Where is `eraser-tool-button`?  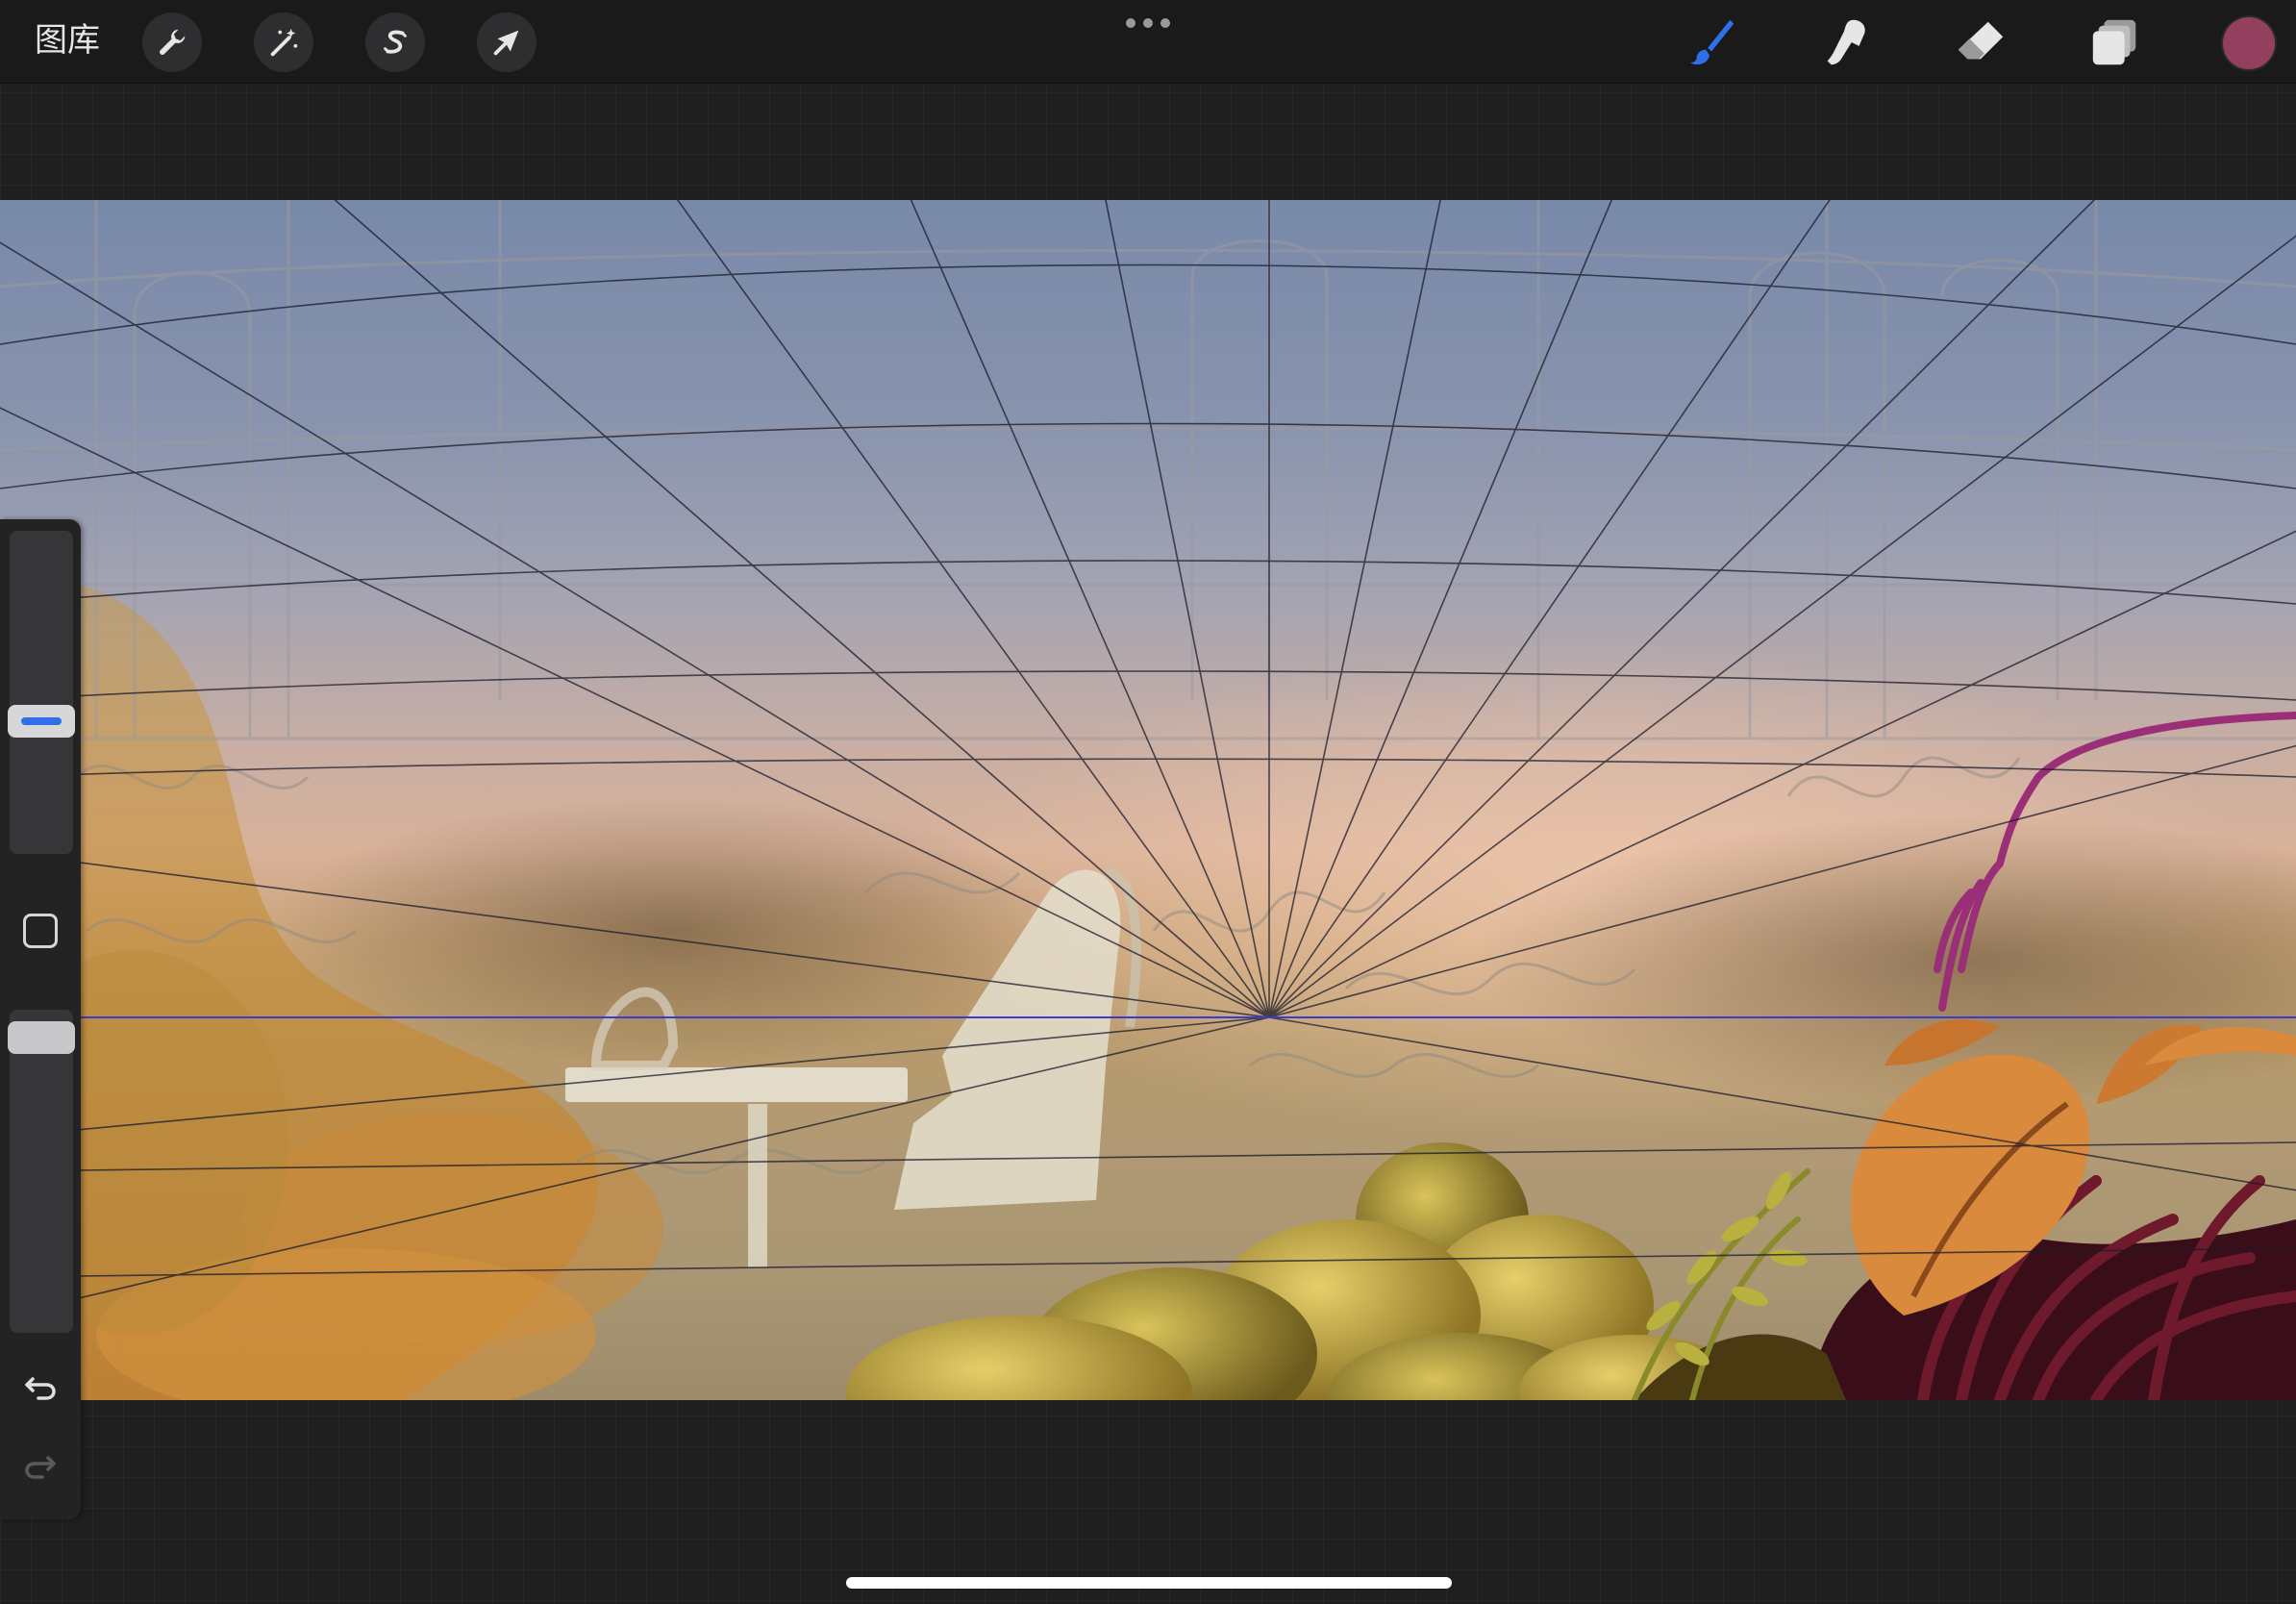 eraser-tool-button is located at coordinates (1980, 42).